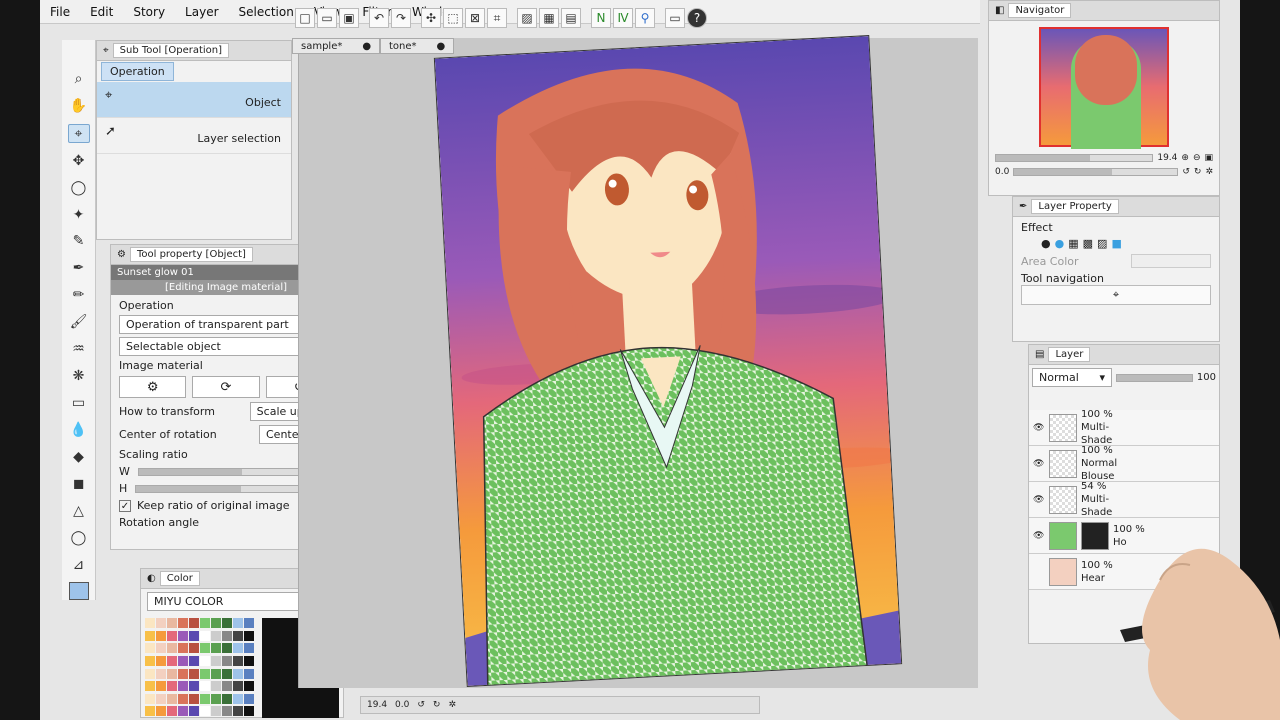  What do you see at coordinates (79, 160) in the screenshot?
I see `move-layer-icon: ✥` at bounding box center [79, 160].